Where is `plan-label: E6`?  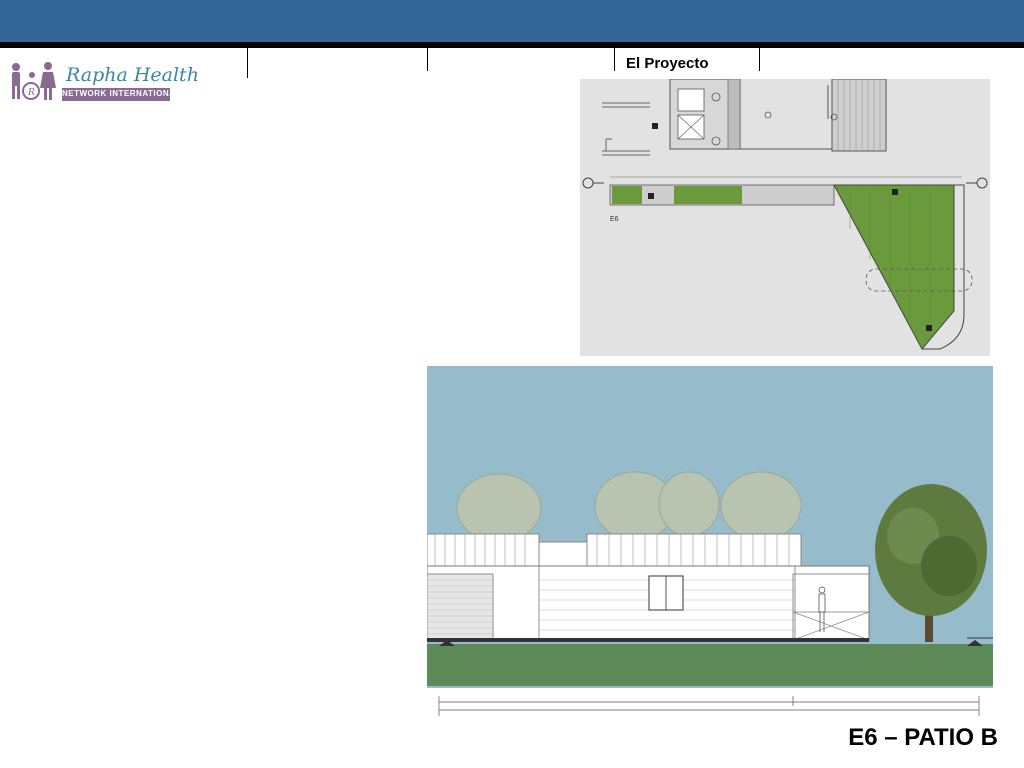 plan-label: E6 is located at coordinates (614, 219).